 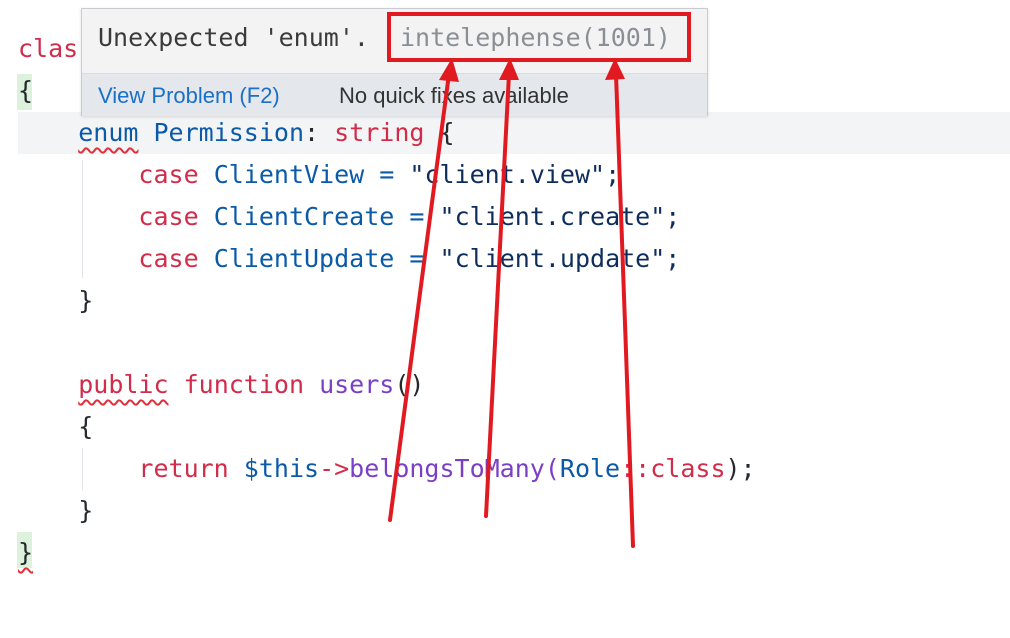 I want to click on case-name: ClientCreate, so click(x=304, y=216).